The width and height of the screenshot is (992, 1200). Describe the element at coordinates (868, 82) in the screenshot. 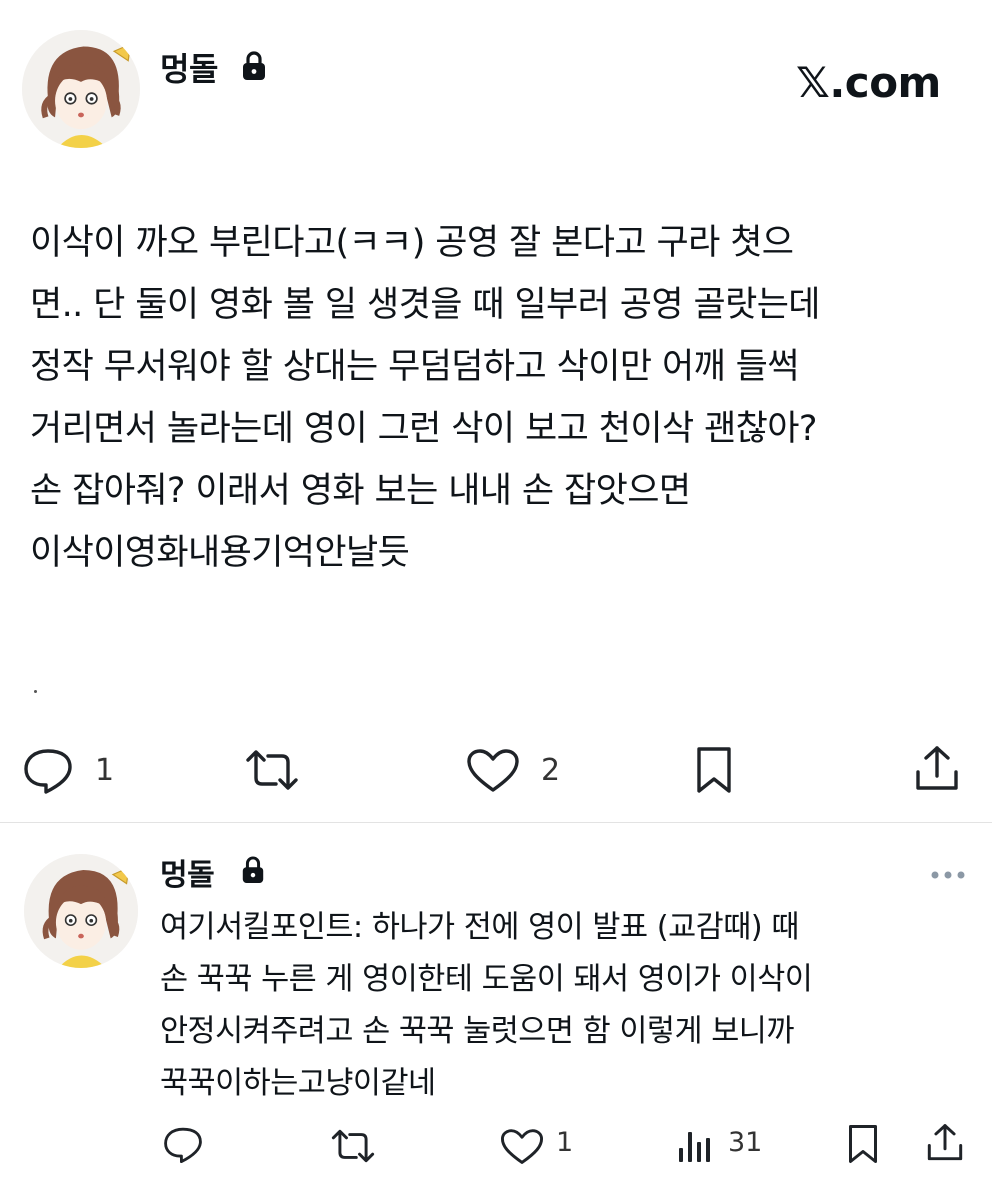

I see `site-brand: 𝕏.com` at that location.